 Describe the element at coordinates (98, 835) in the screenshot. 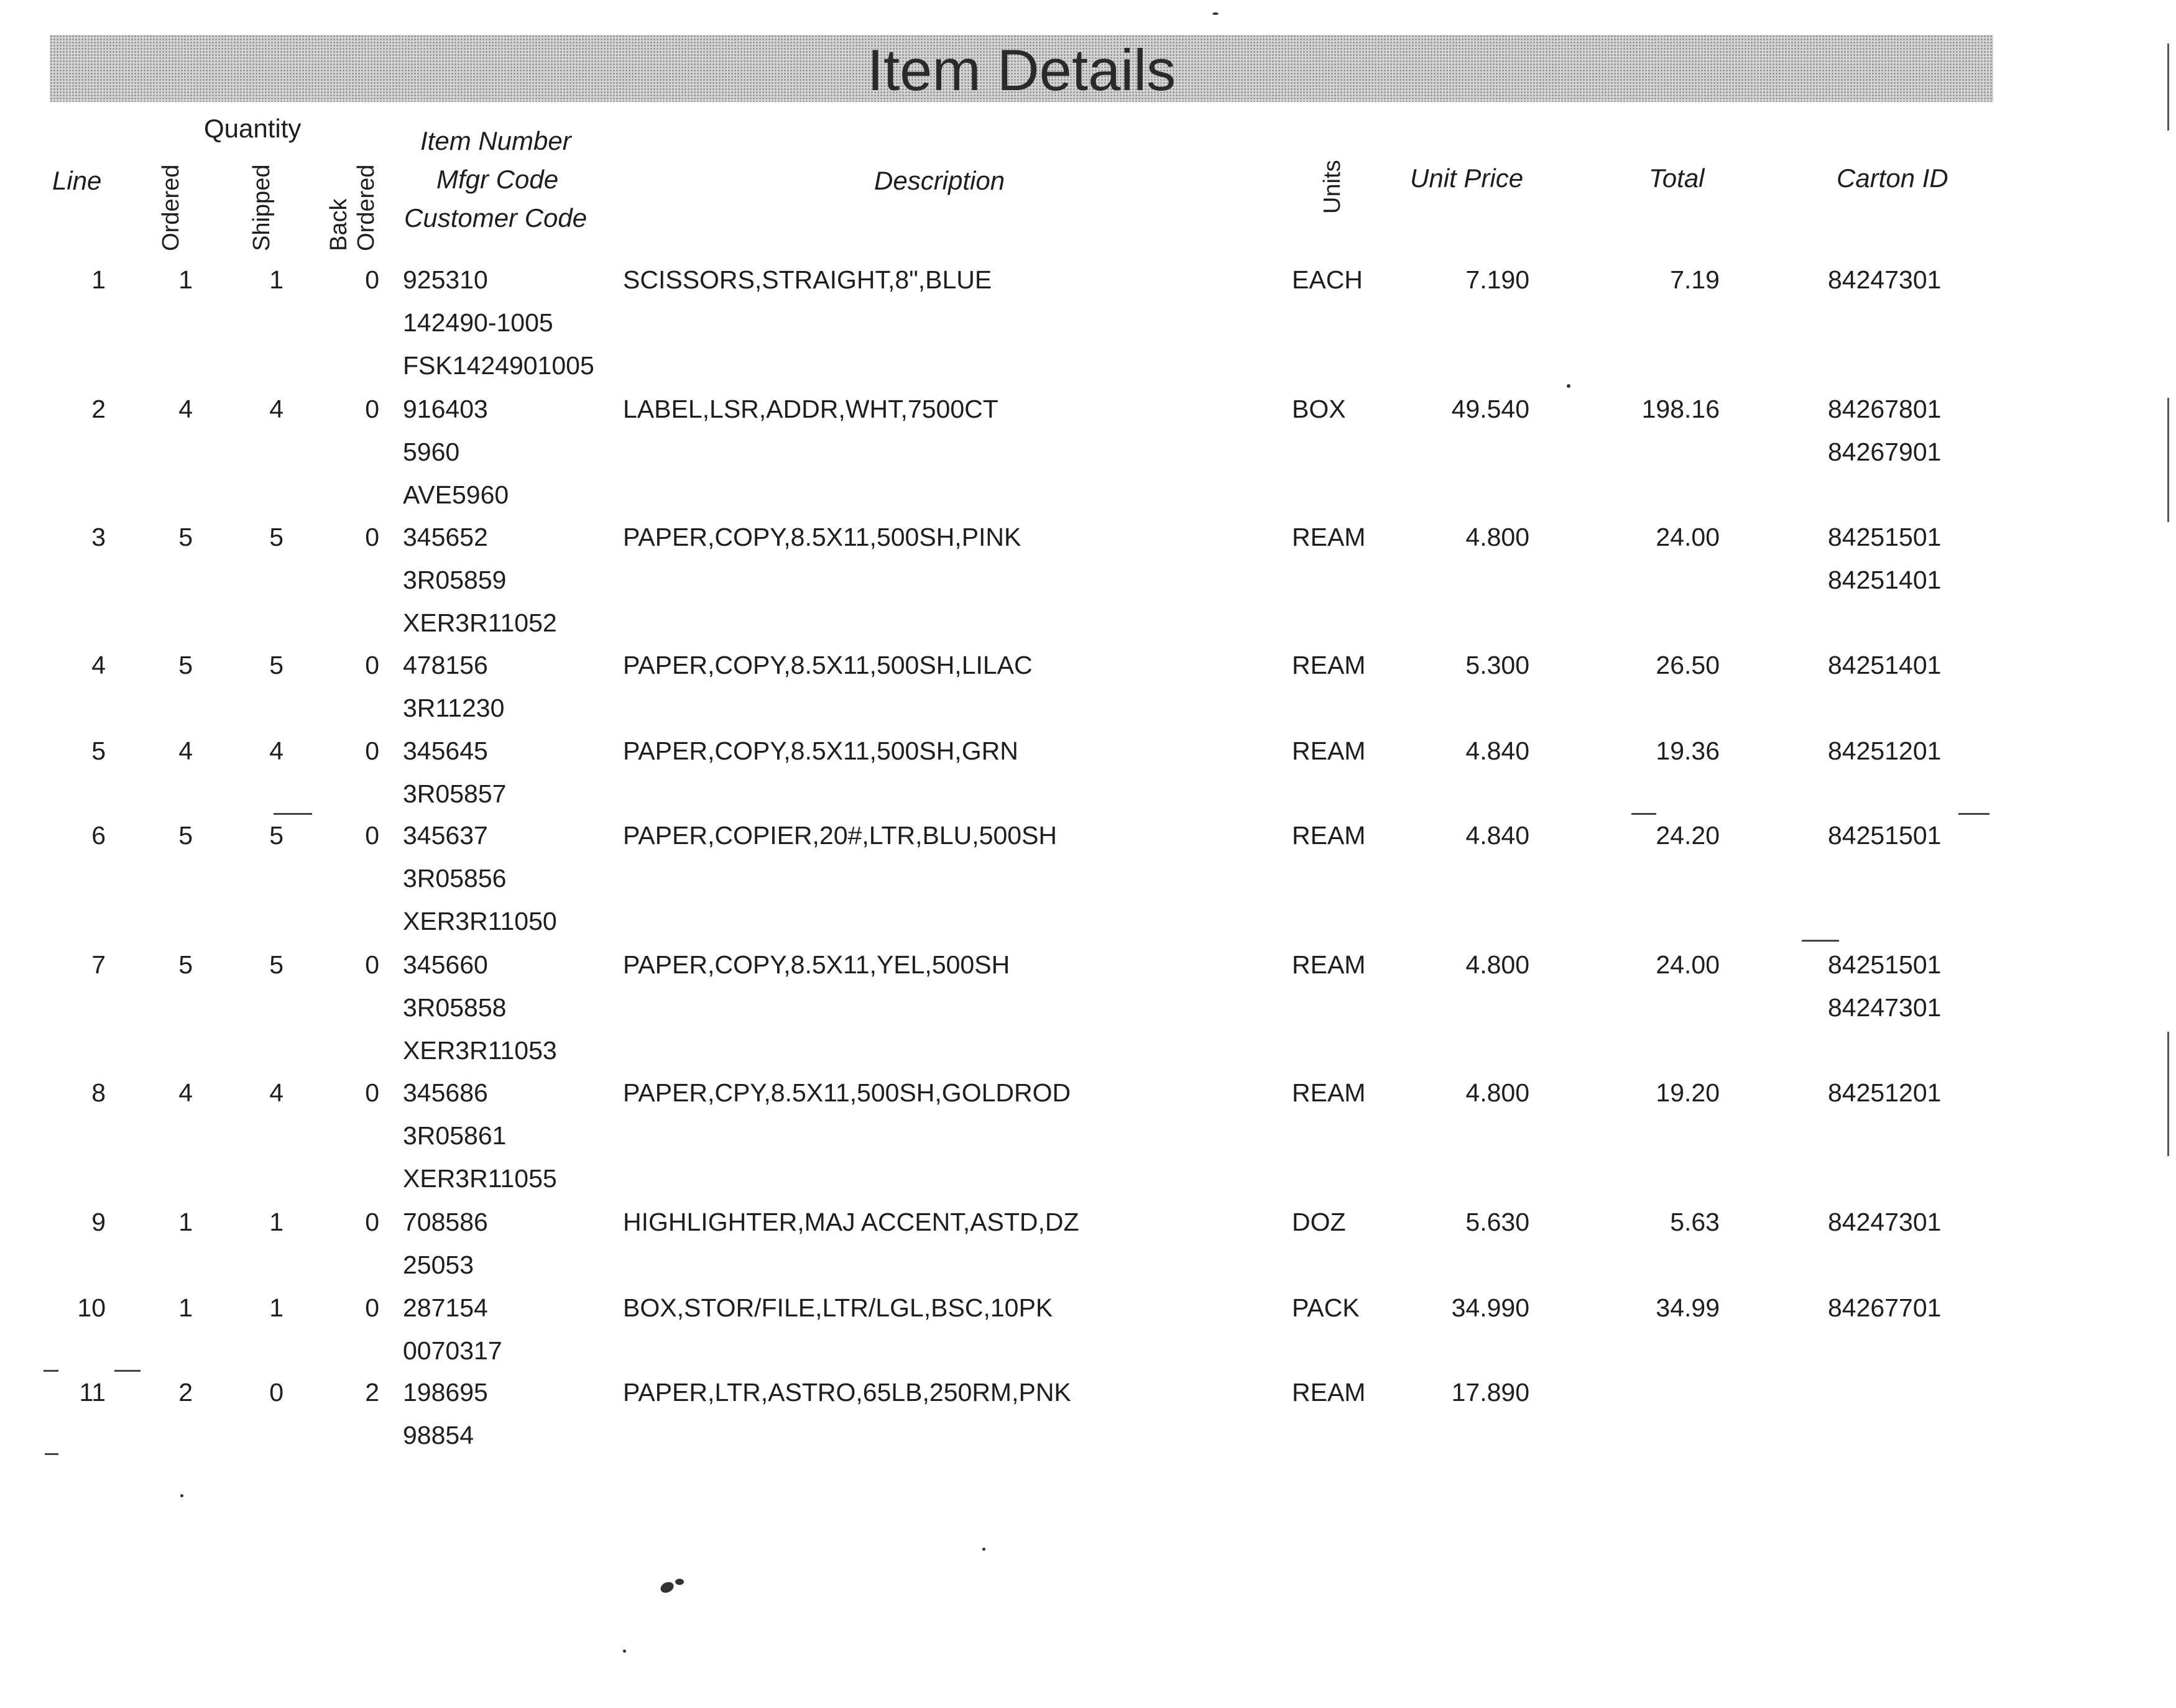

I see `line-number: 6` at that location.